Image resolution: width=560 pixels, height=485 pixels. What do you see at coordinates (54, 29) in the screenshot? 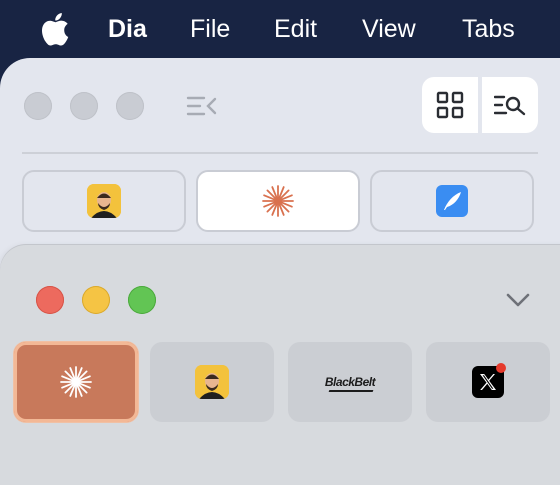
I see `apple-logo-icon` at bounding box center [54, 29].